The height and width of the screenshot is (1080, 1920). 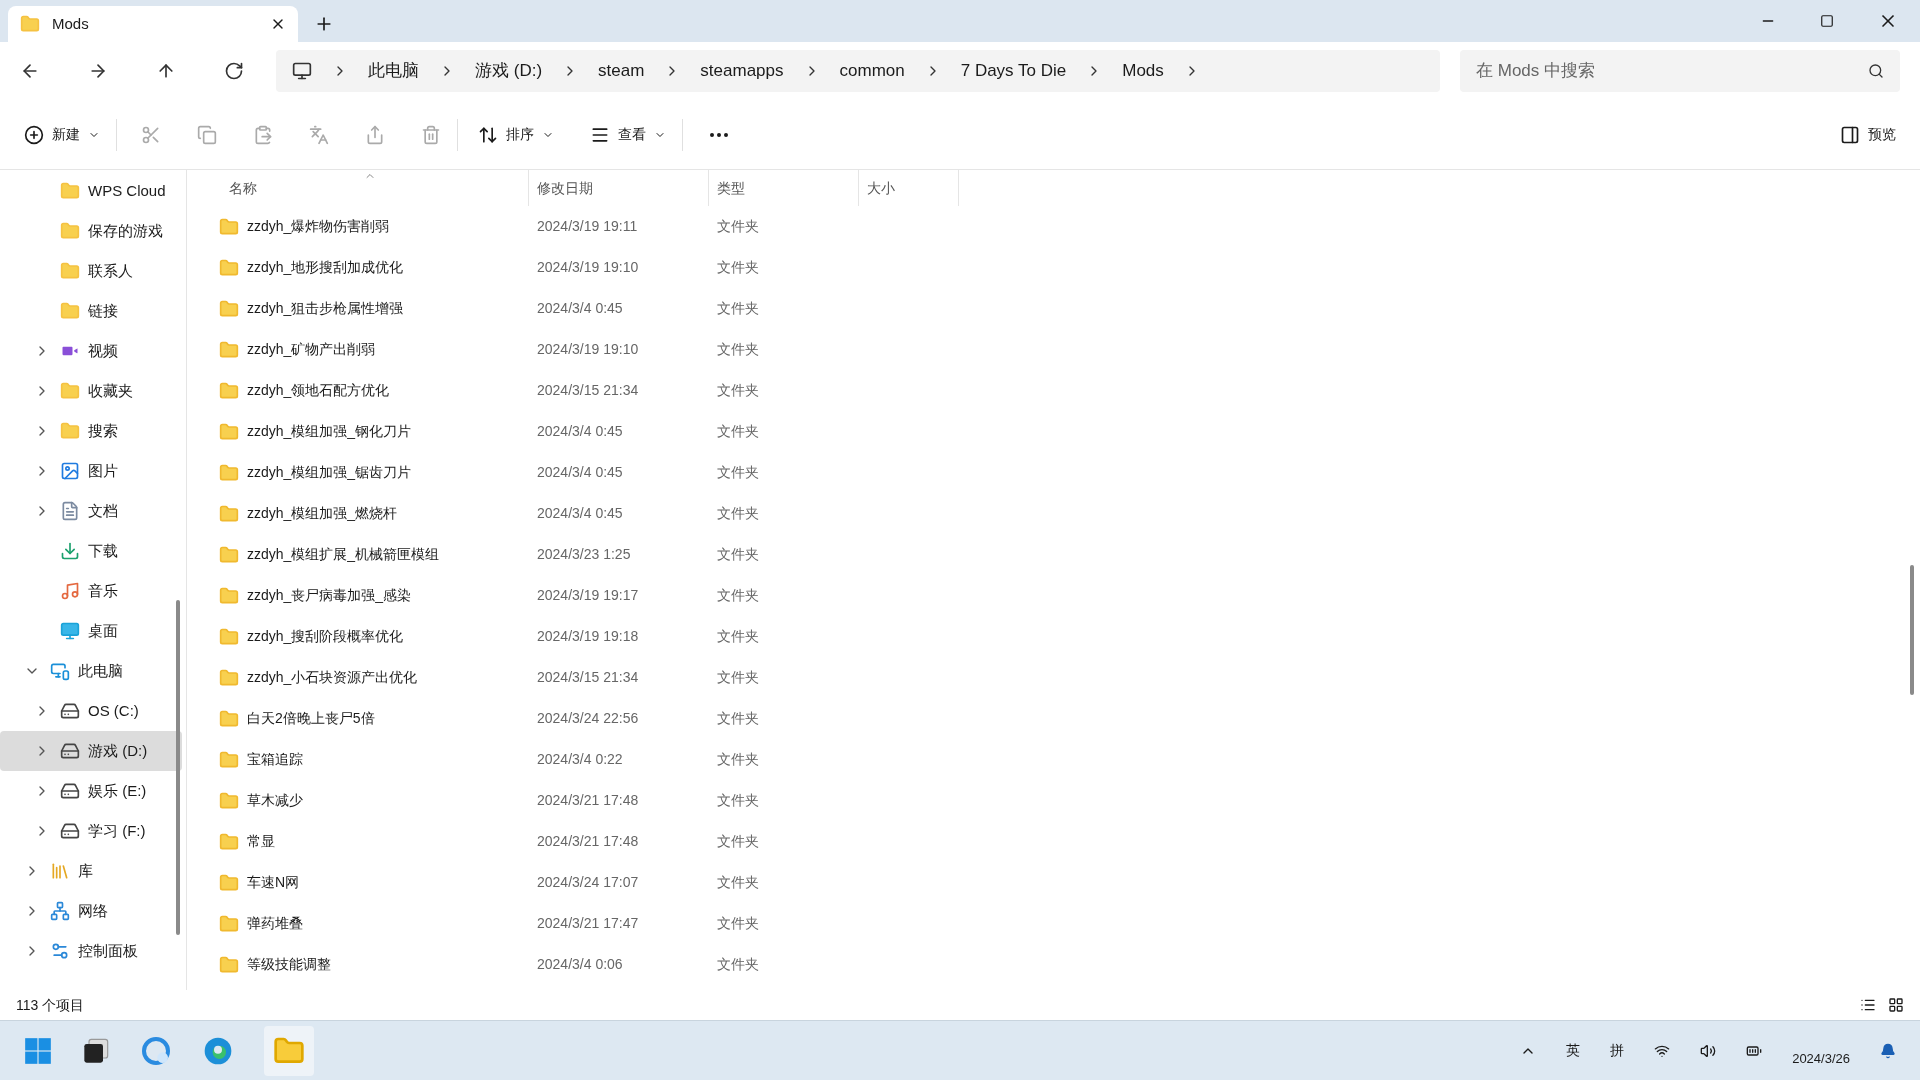 What do you see at coordinates (1896, 1005) in the screenshot?
I see `tiles-view-icon` at bounding box center [1896, 1005].